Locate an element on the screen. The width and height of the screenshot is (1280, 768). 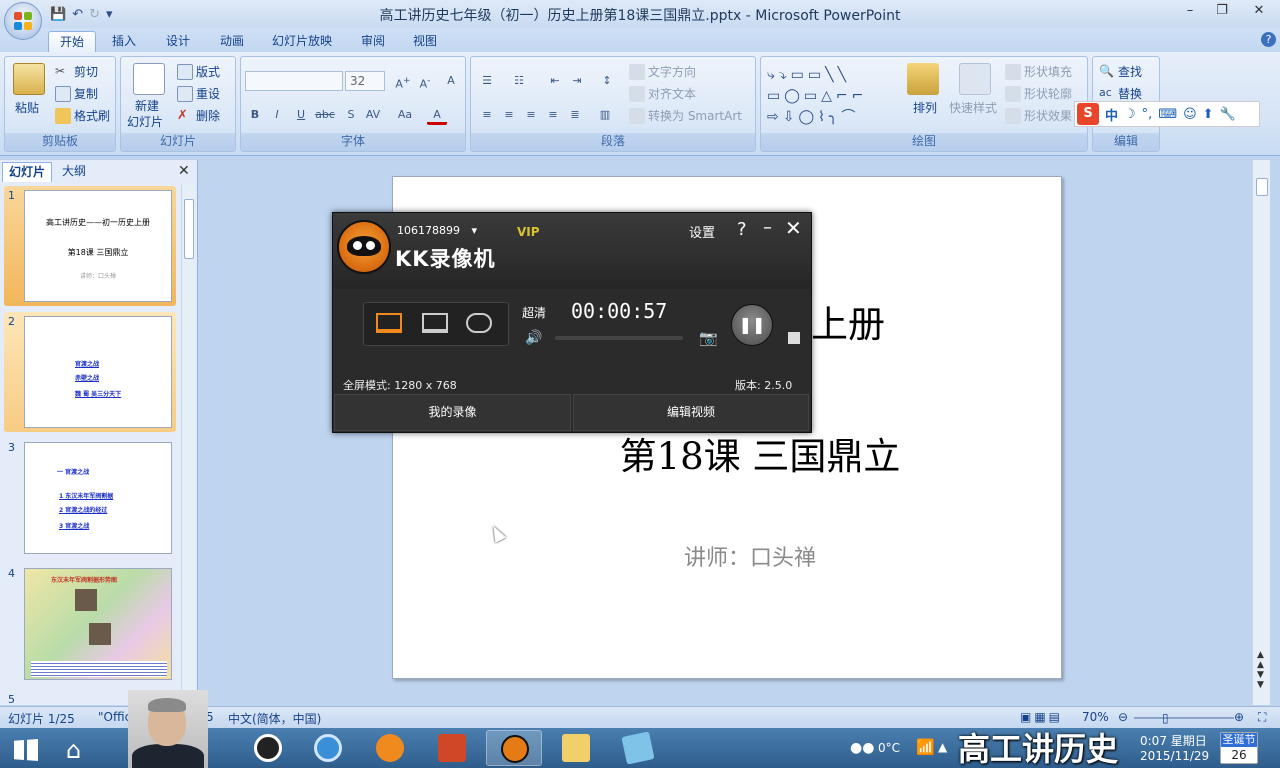
align-center-icon: ≡ is located at coordinates (509, 115).